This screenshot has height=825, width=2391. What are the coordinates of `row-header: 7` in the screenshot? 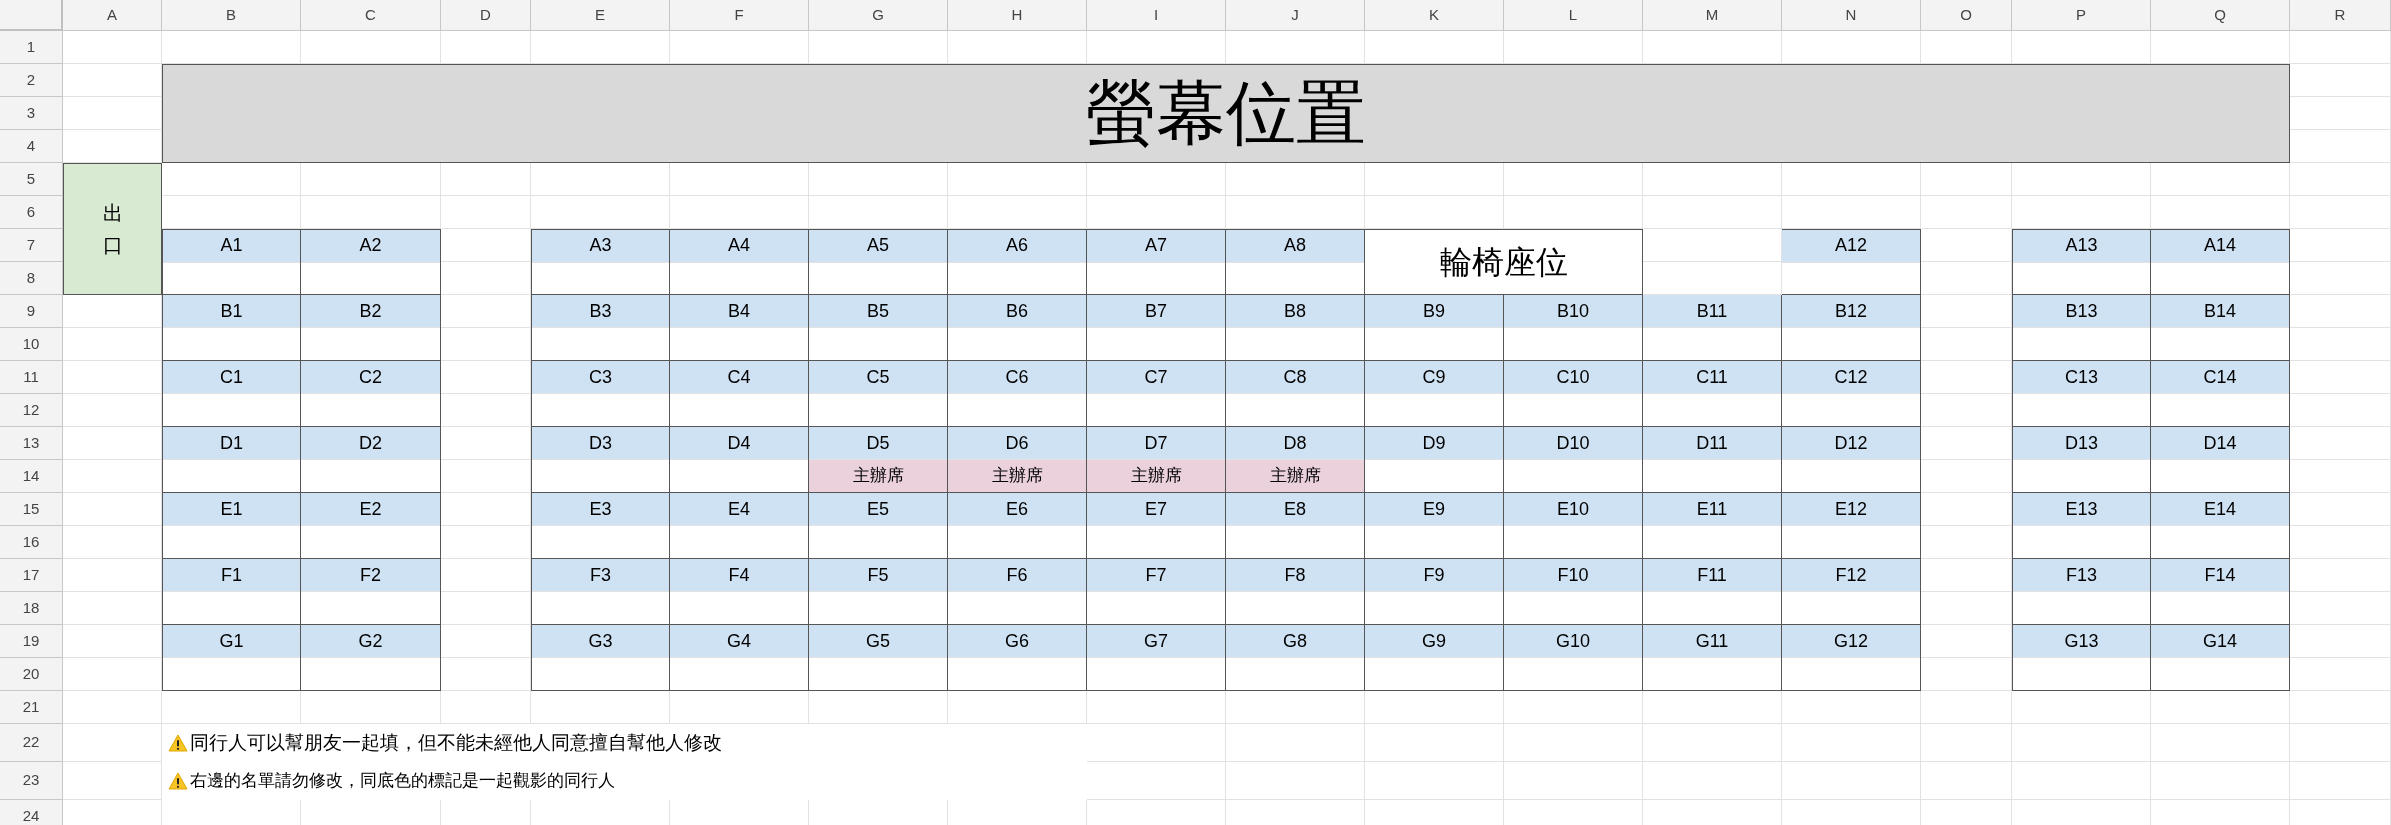 It's located at (31, 245).